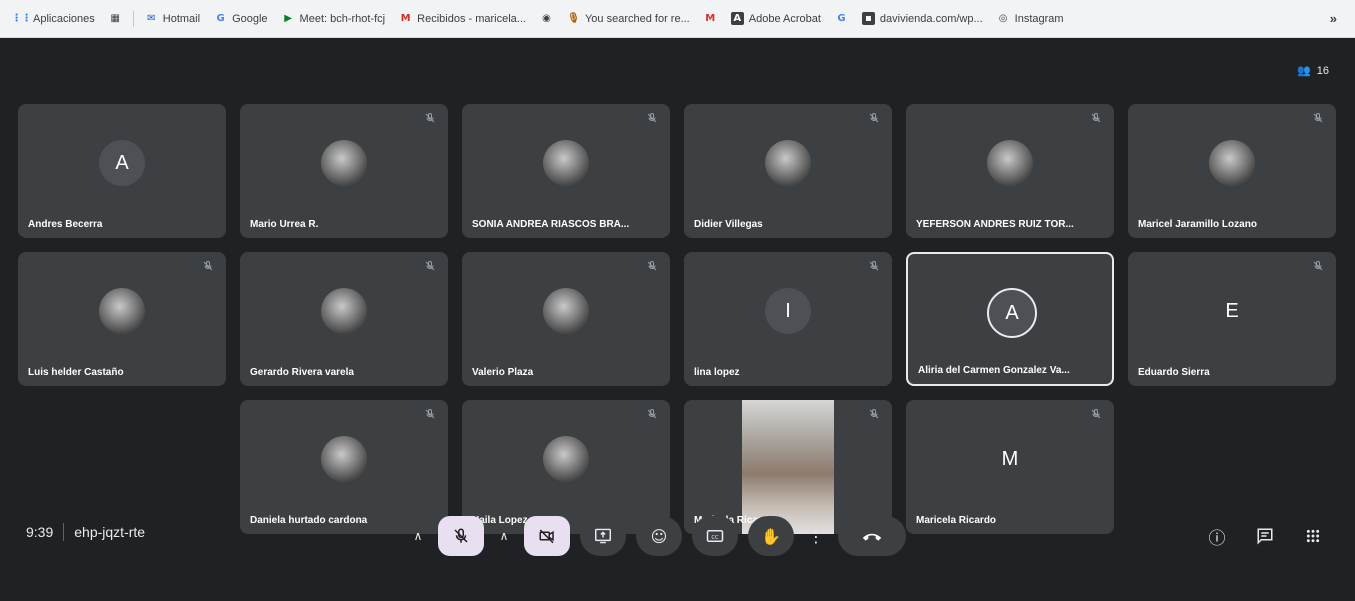  Describe the element at coordinates (250, 18) in the screenshot. I see `bookmark-label: Google` at that location.